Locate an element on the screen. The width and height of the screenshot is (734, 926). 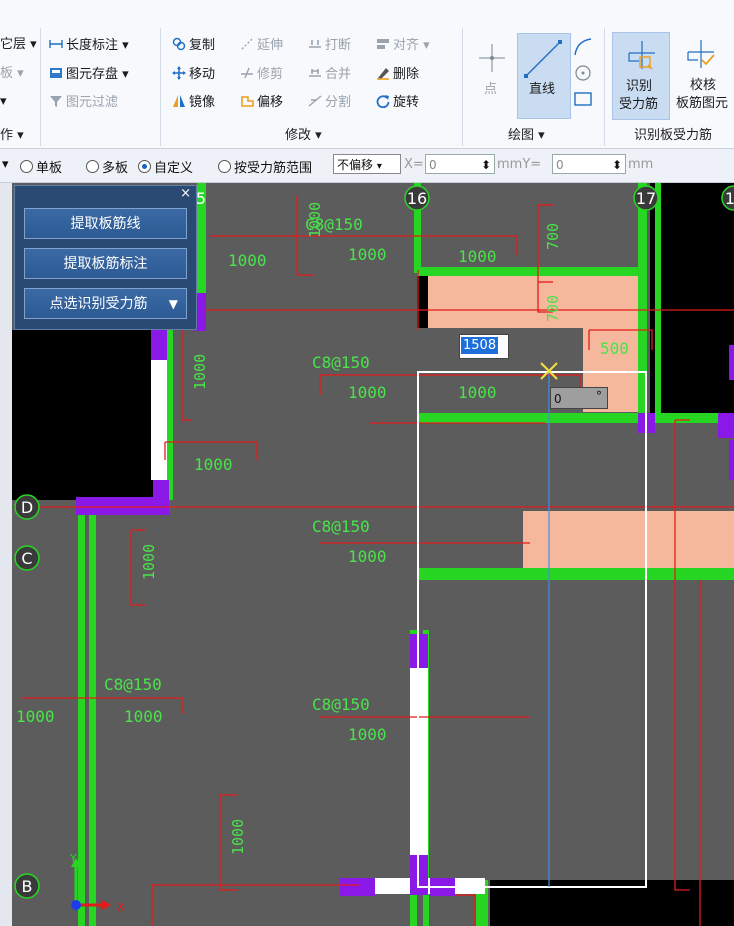
break-button: 打断 is located at coordinates (329, 45).